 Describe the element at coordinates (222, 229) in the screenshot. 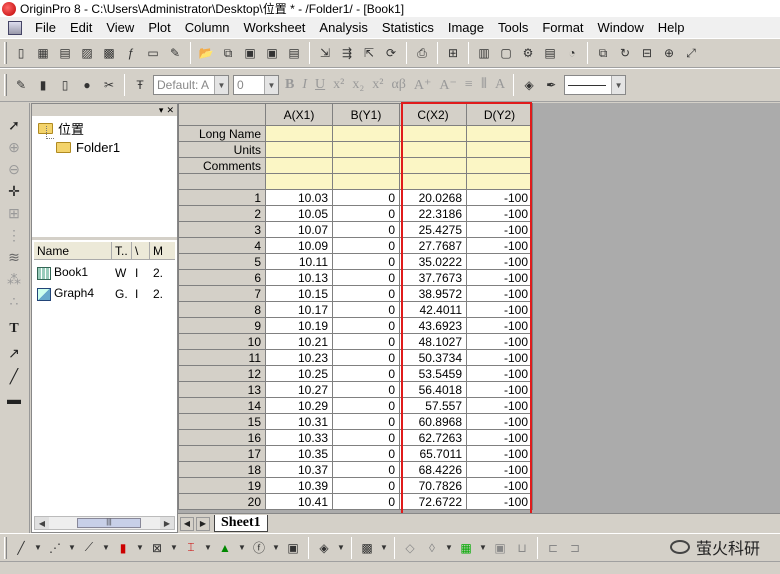

I see `row-number: 3` at that location.